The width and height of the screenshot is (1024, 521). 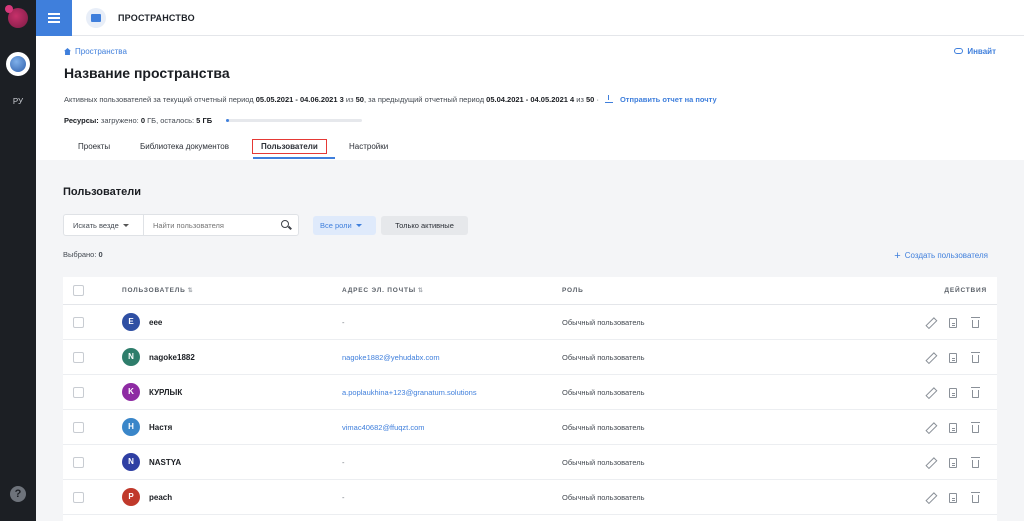 I want to click on search-scope-dropdown: Искать везде, so click(x=103, y=225).